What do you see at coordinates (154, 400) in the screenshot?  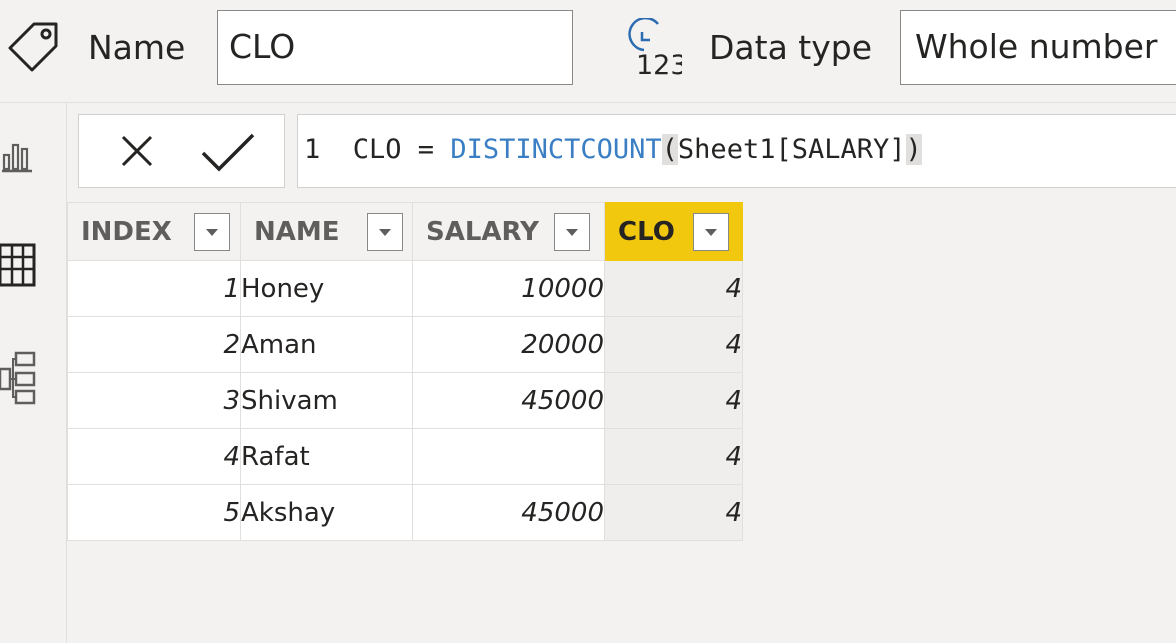 I see `cell-index: 3` at bounding box center [154, 400].